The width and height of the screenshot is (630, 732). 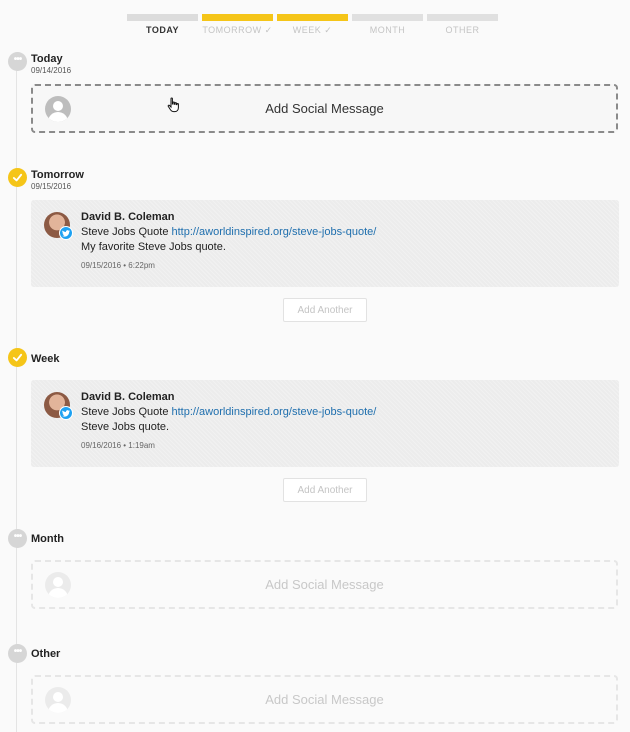 What do you see at coordinates (162, 30) in the screenshot?
I see `tab-today-label: TODAY` at bounding box center [162, 30].